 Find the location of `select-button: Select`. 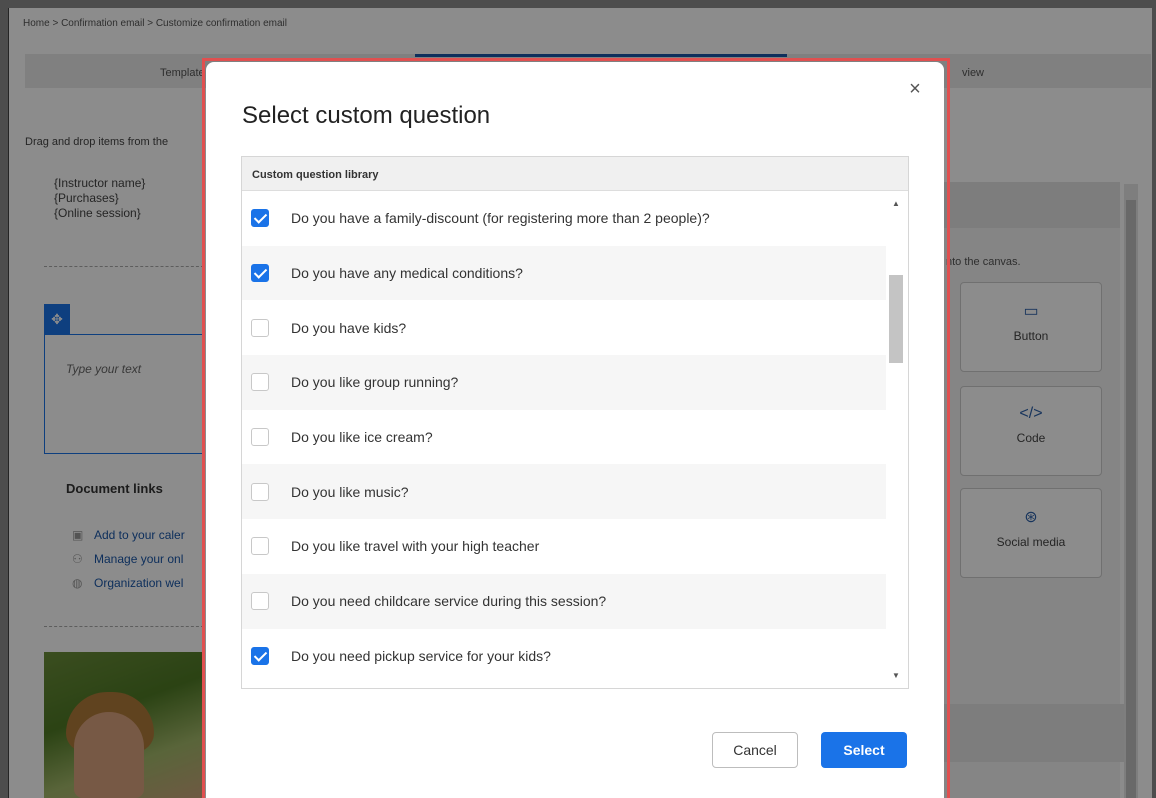

select-button: Select is located at coordinates (864, 750).